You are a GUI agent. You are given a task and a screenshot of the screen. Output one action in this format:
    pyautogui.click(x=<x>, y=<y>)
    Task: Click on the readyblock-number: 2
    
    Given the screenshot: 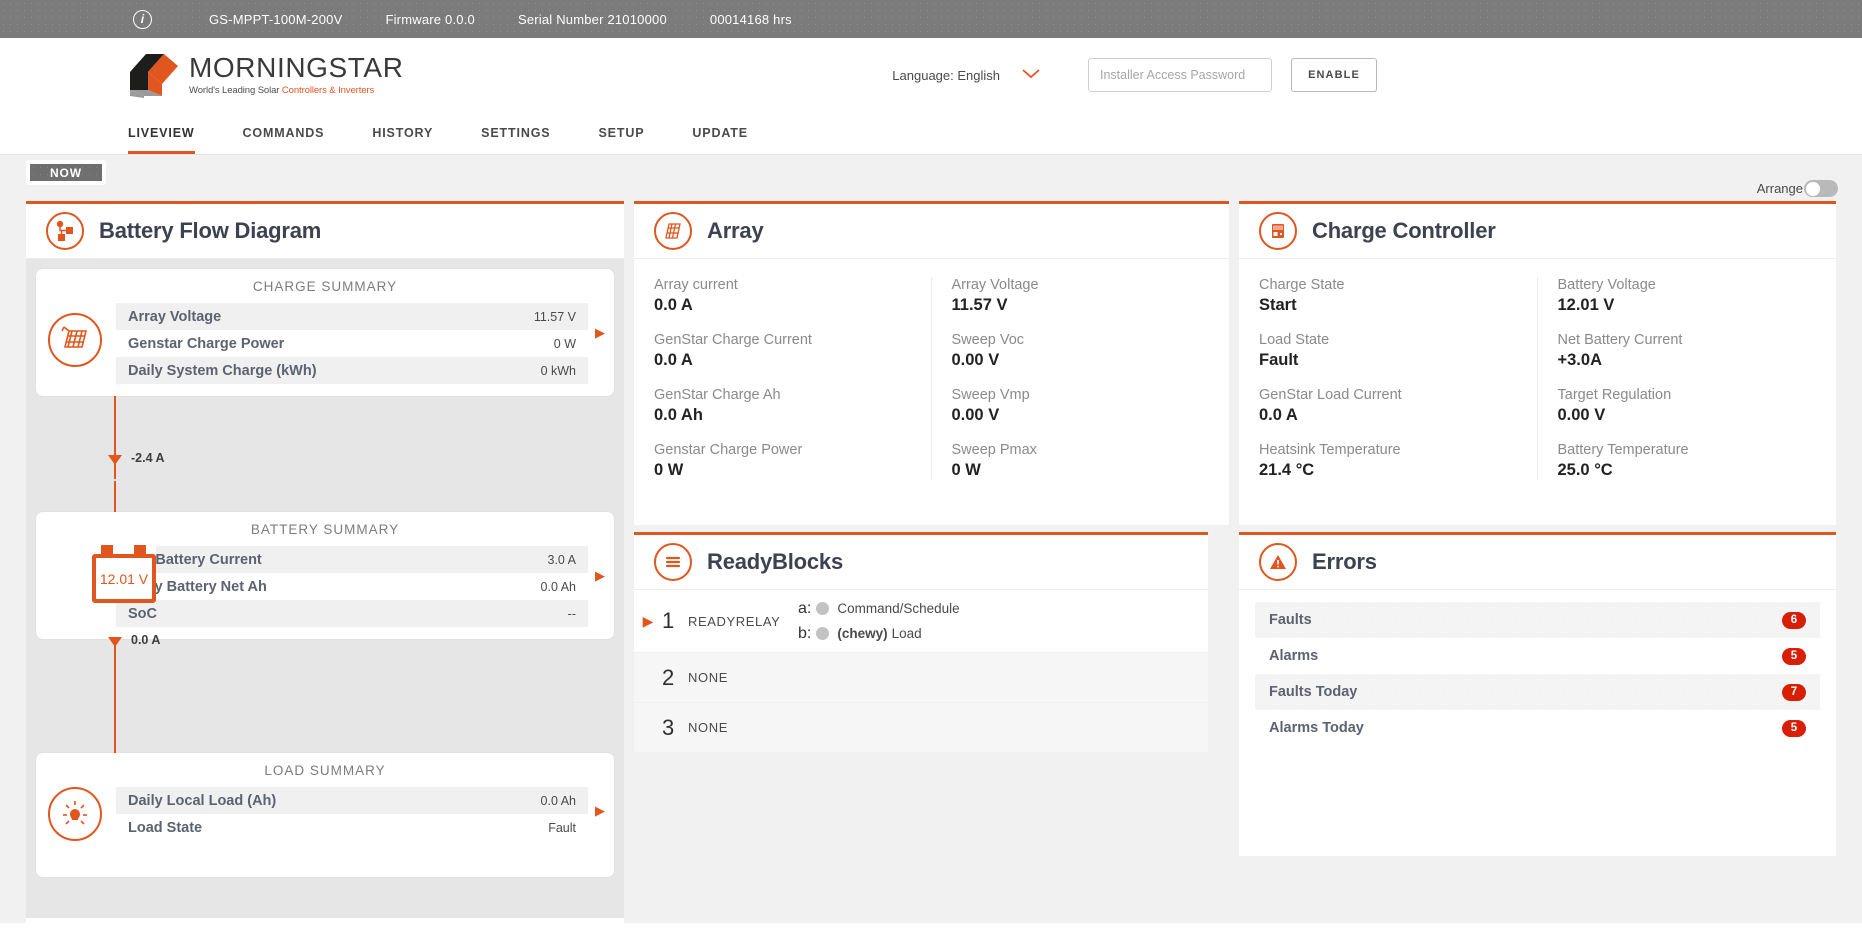 What is the action you would take?
    pyautogui.click(x=668, y=677)
    